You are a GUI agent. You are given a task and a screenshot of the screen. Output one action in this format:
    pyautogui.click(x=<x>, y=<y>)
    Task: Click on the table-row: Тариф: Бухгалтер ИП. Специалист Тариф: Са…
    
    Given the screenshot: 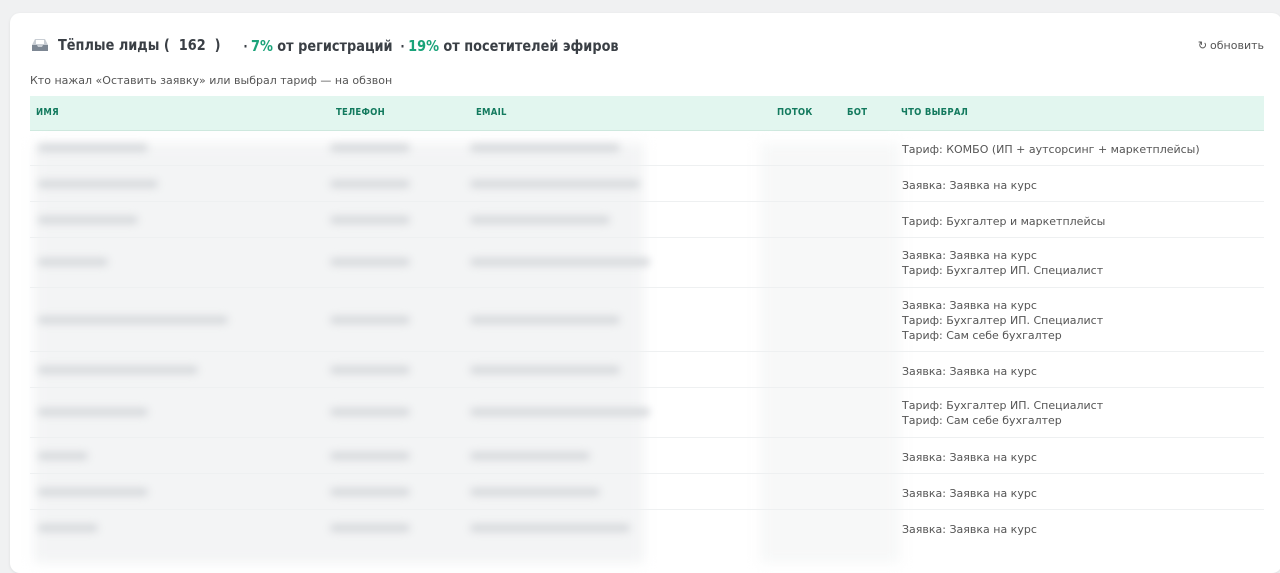 What is the action you would take?
    pyautogui.click(x=647, y=413)
    